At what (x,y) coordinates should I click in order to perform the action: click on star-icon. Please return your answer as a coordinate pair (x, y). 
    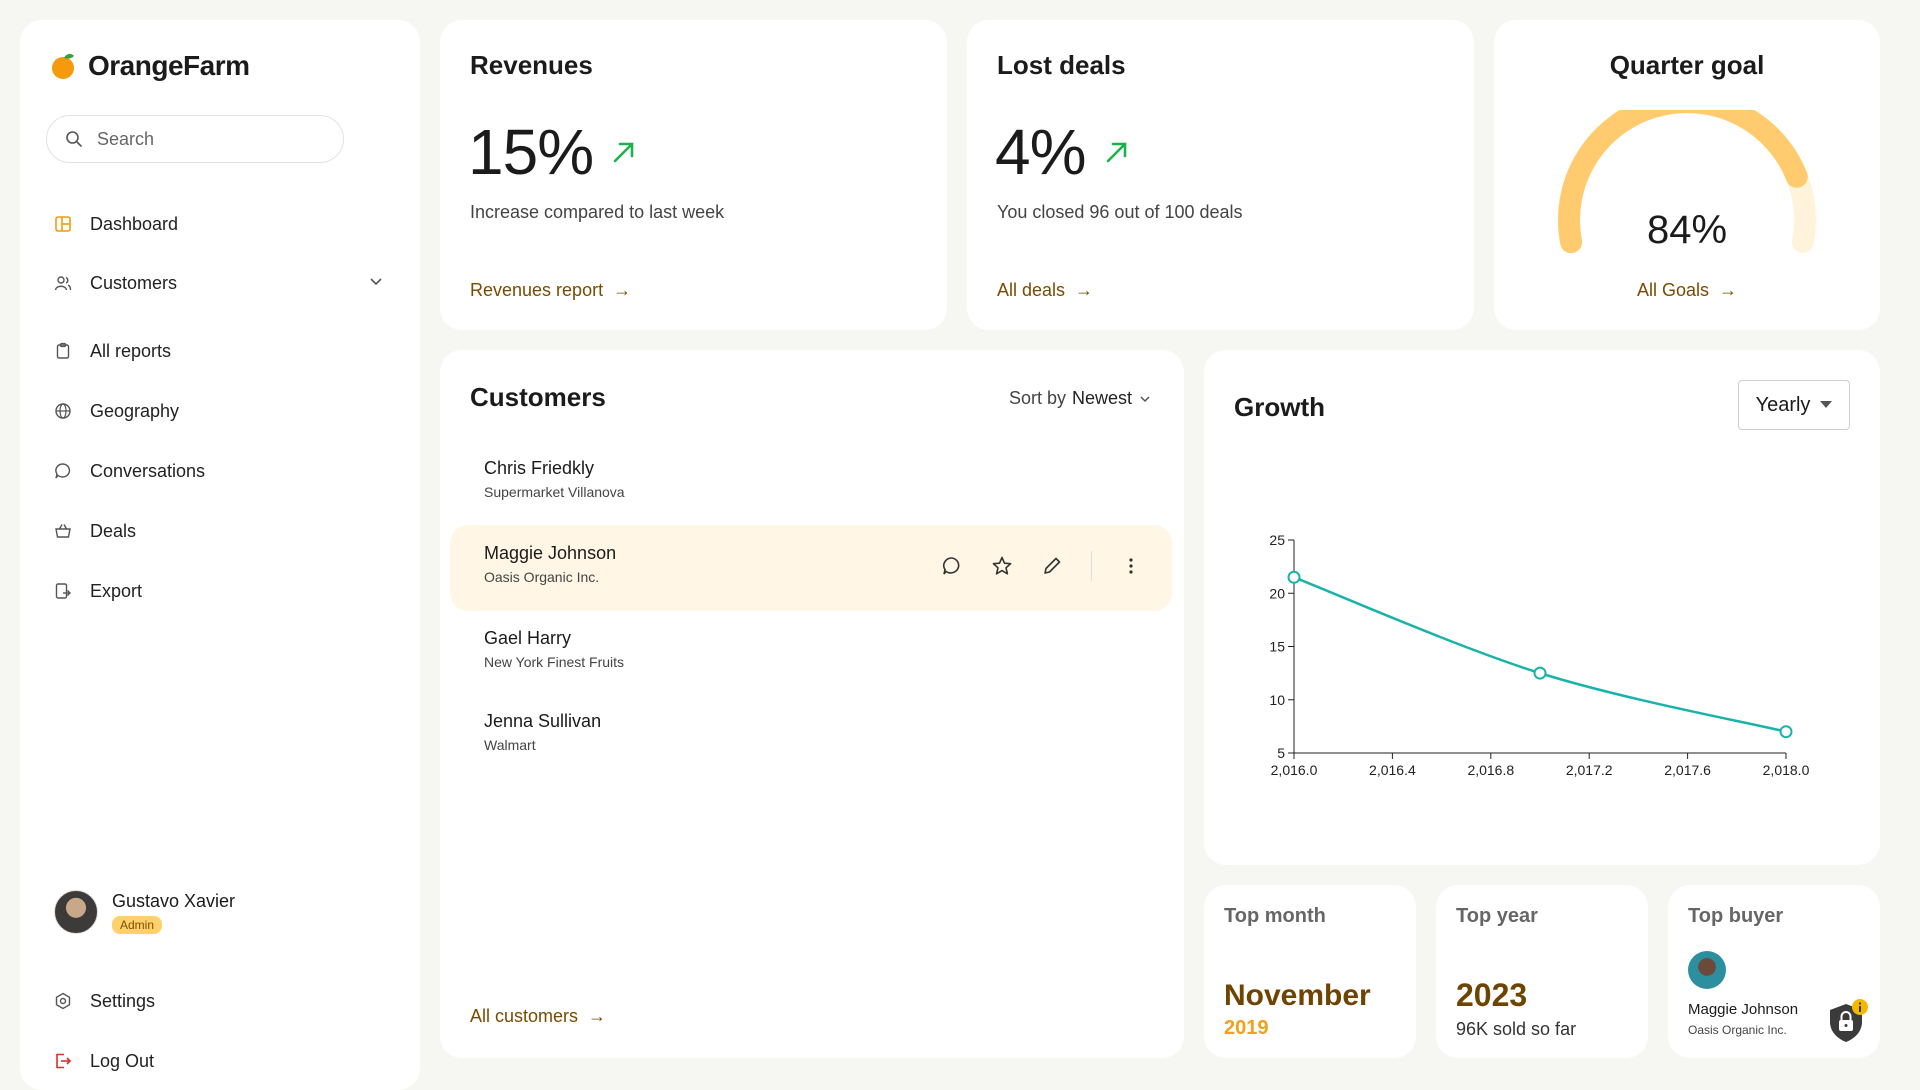
    Looking at the image, I should click on (1002, 566).